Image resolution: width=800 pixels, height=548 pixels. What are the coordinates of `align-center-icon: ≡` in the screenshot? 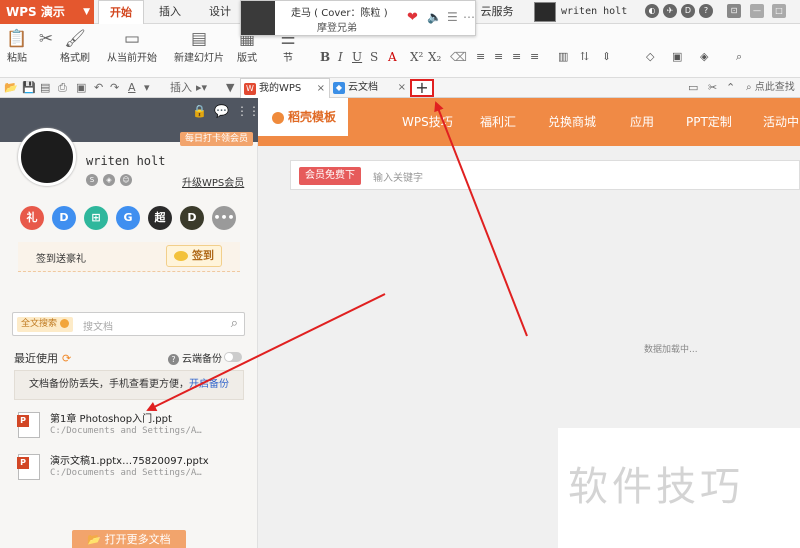 It's located at (498, 56).